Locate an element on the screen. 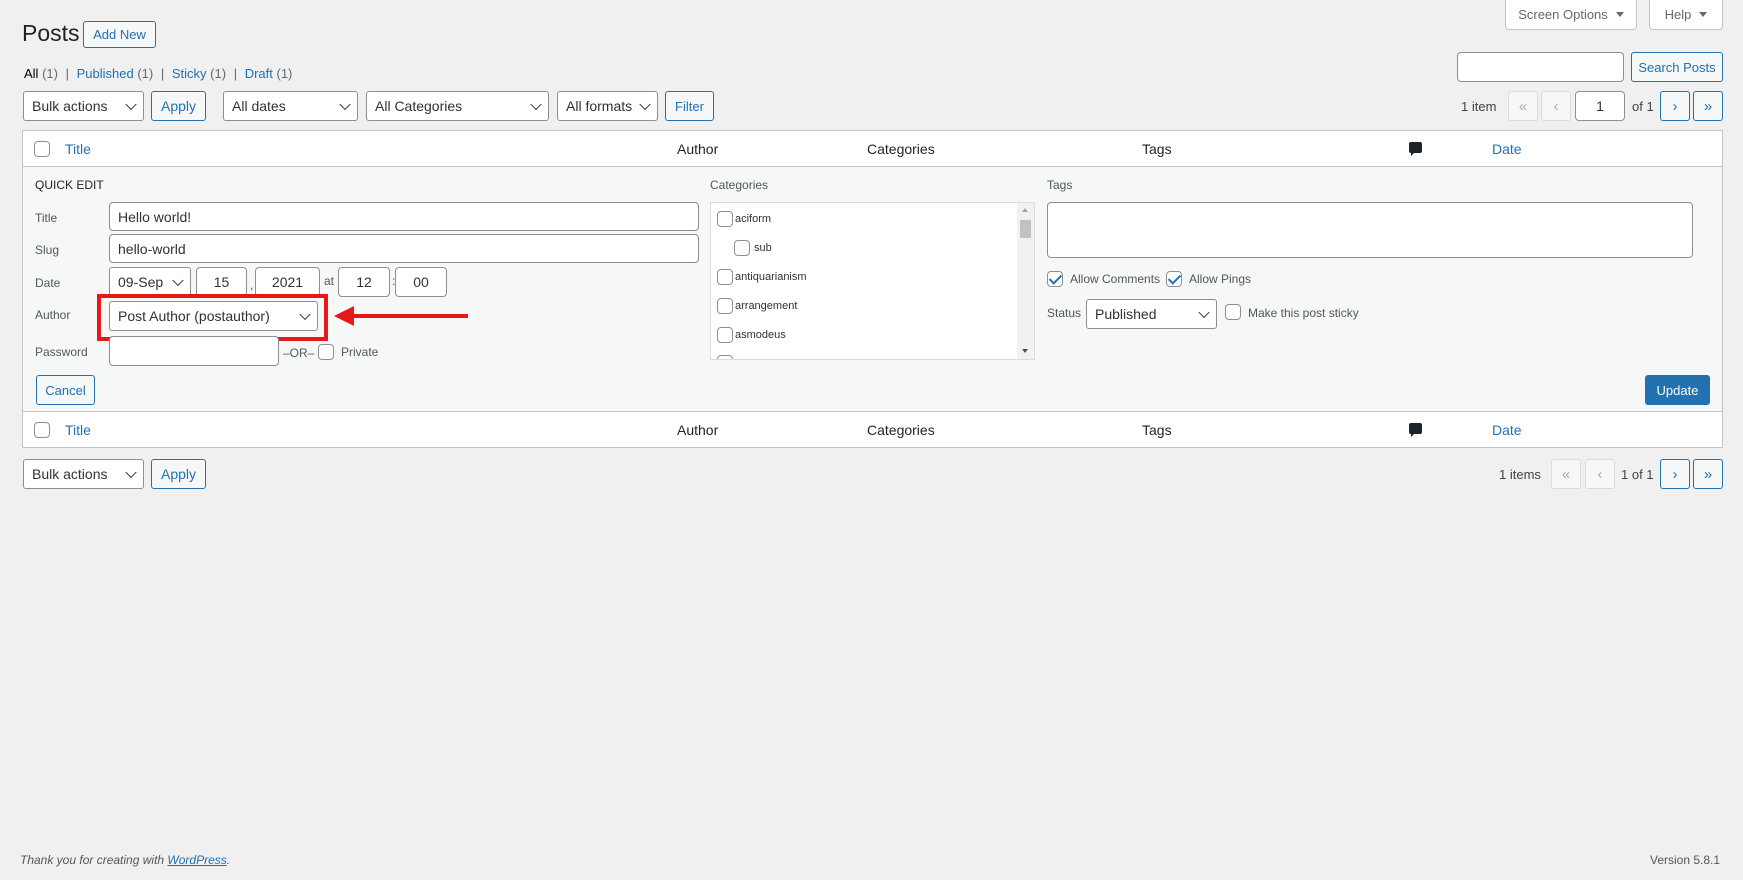 The image size is (1743, 880). month-select: 09-Sep is located at coordinates (150, 282).